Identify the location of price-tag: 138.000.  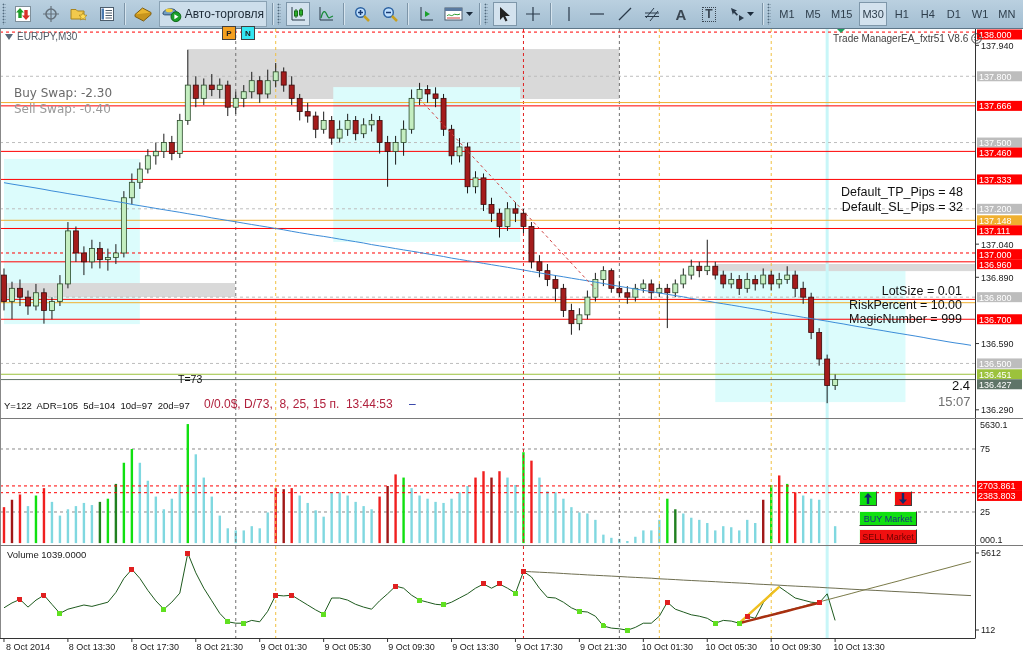
(999, 34).